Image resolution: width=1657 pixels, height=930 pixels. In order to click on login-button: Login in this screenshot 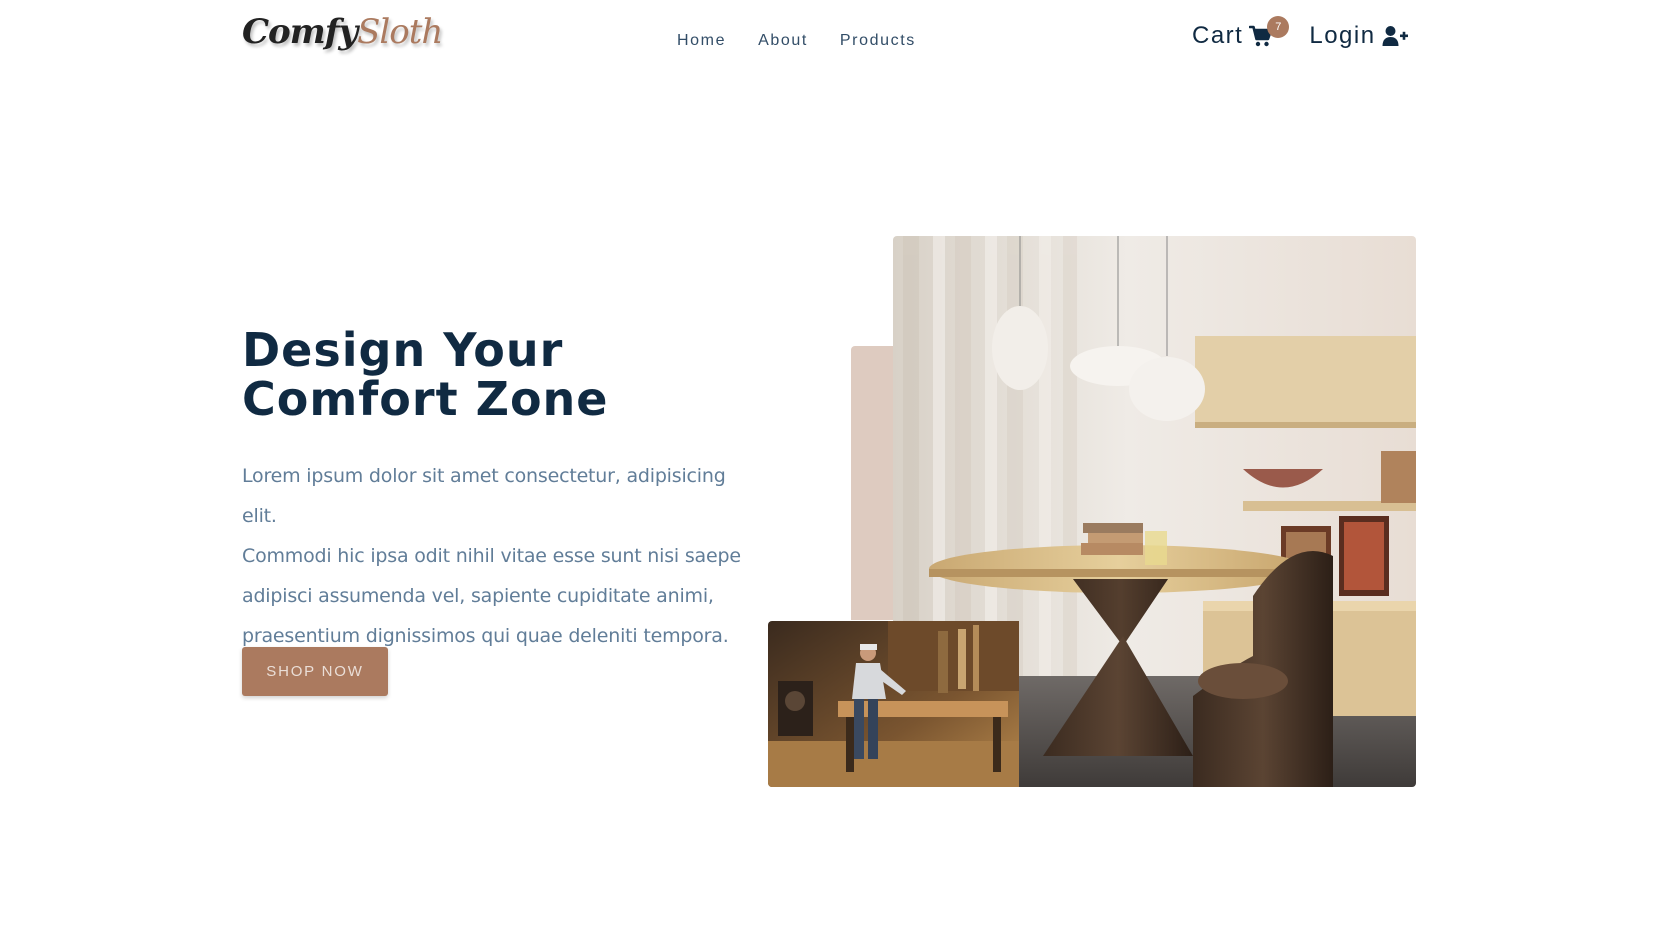, I will do `click(1358, 36)`.